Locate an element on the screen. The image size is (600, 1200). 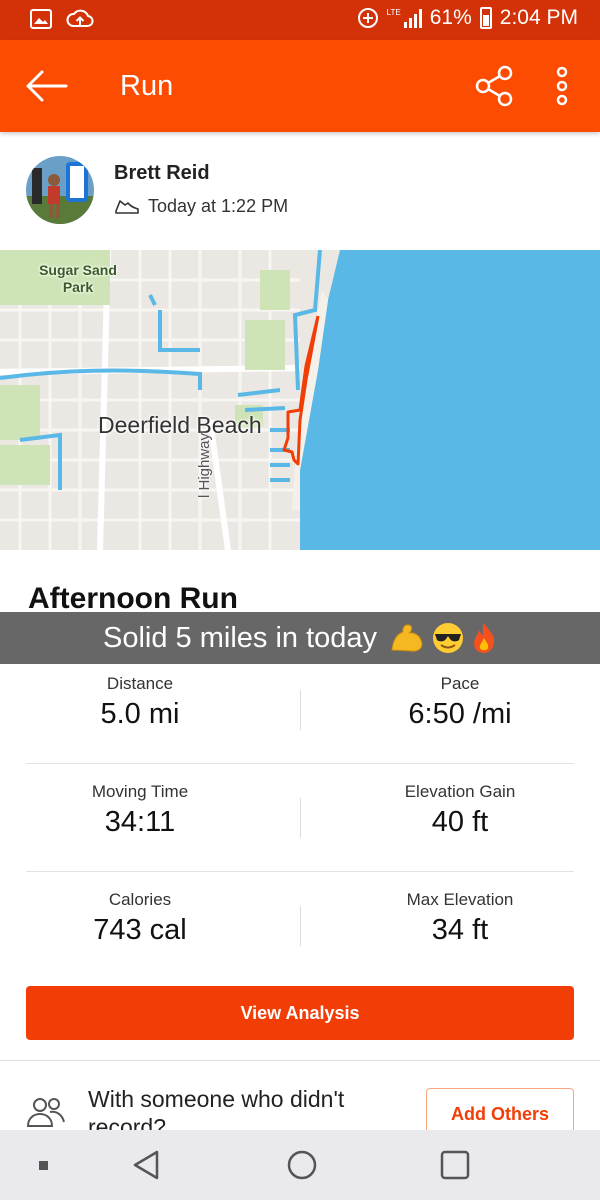
stat-label-moving-time: Moving Time is located at coordinates (140, 791).